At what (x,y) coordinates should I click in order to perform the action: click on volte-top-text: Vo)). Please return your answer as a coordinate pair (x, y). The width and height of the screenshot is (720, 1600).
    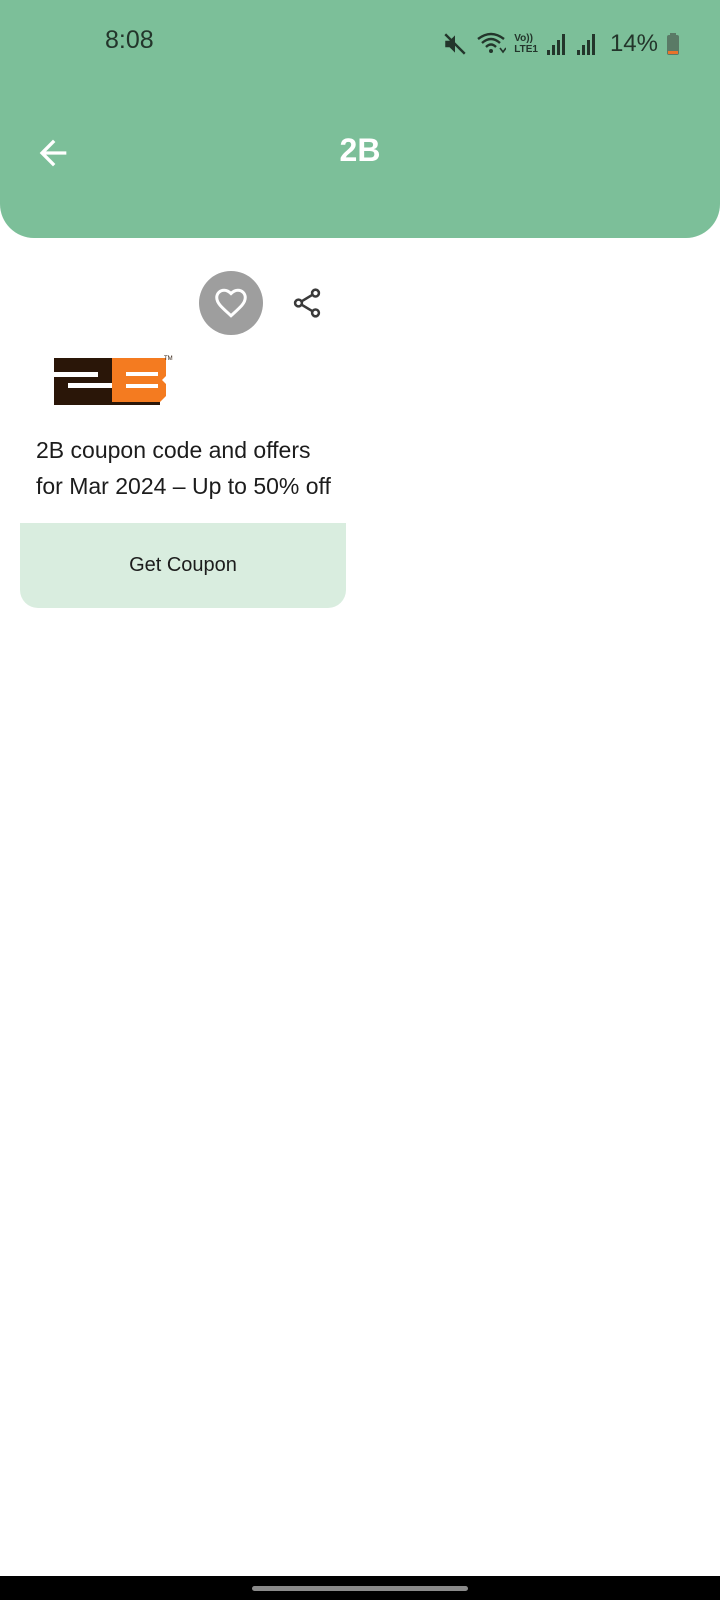
    Looking at the image, I should click on (523, 38).